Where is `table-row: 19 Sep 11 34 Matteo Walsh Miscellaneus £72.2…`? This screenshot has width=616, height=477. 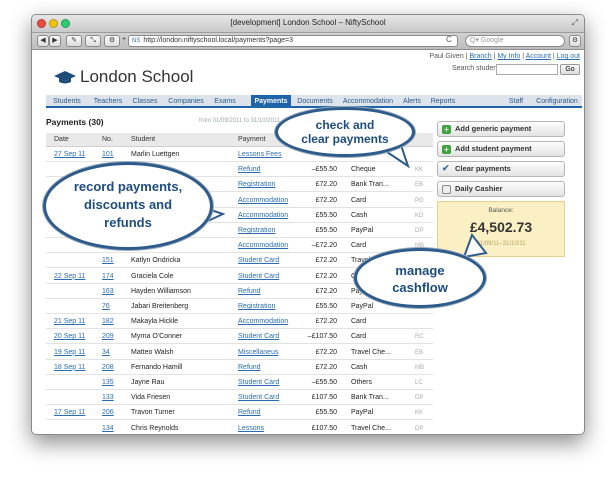 table-row: 19 Sep 11 34 Matteo Walsh Miscellaneus £72.2… is located at coordinates (239, 353).